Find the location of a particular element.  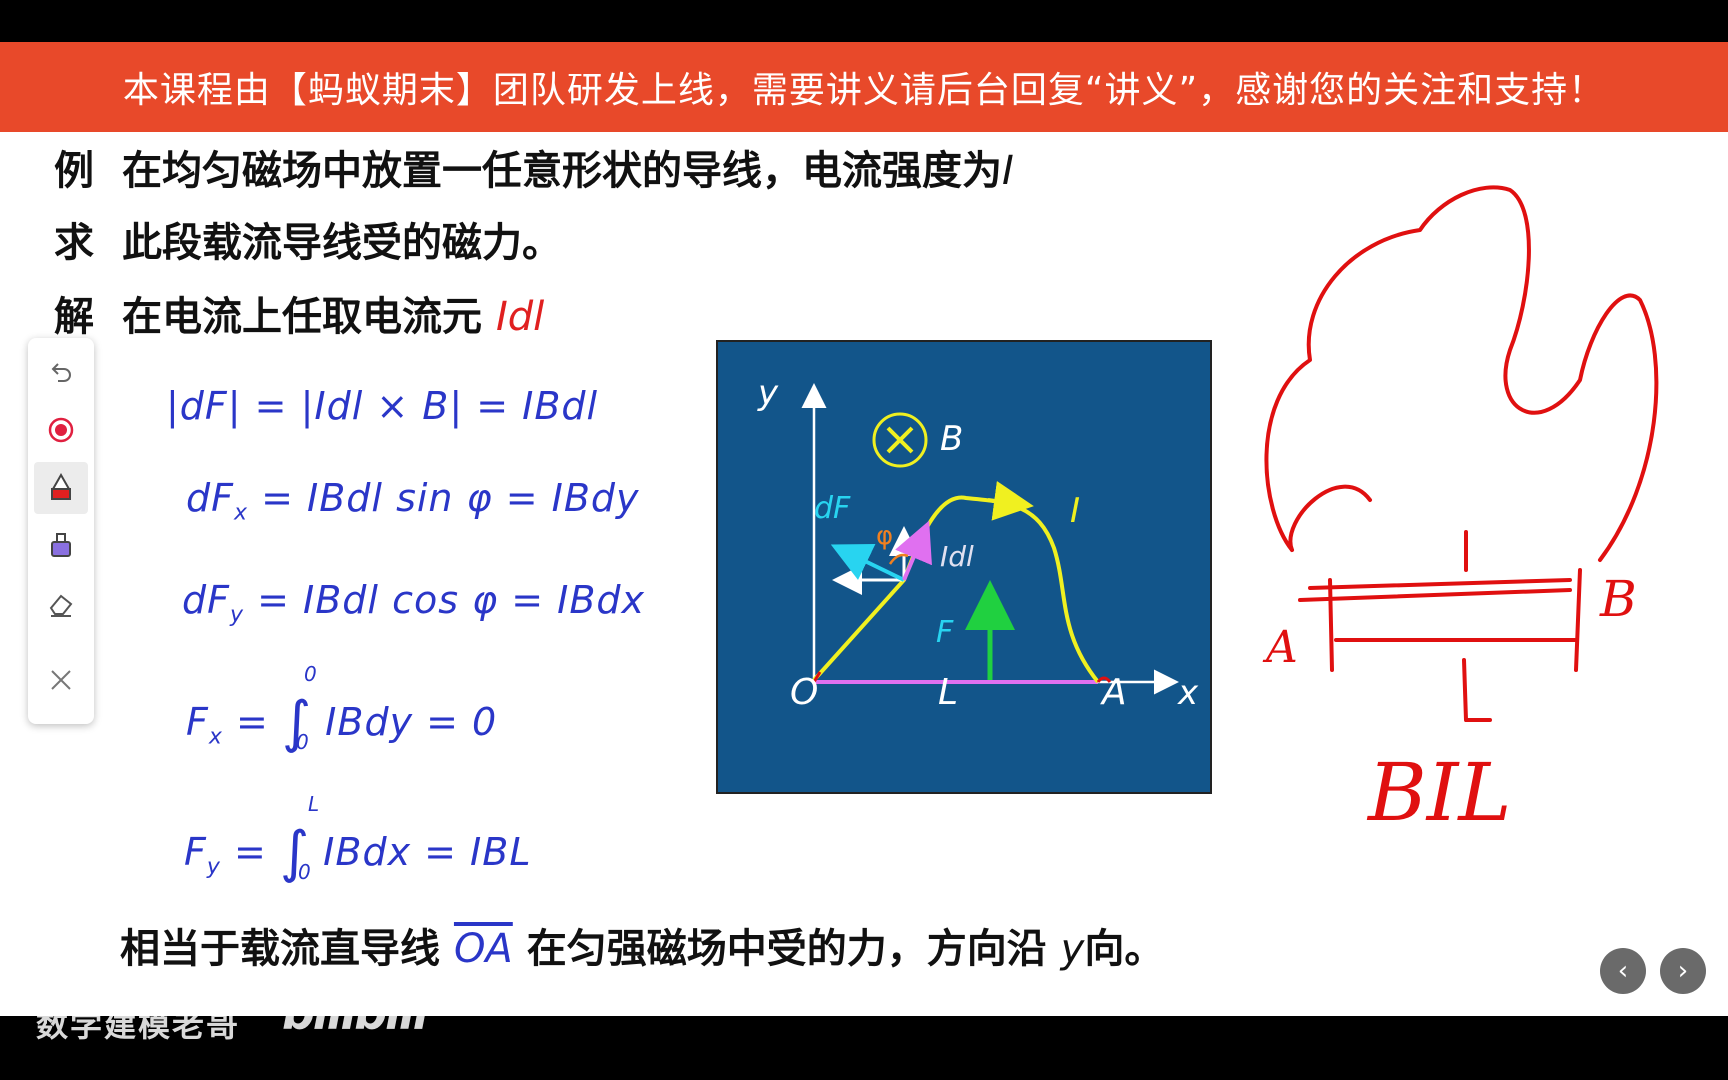

ask-label: 求 is located at coordinates (74, 243).